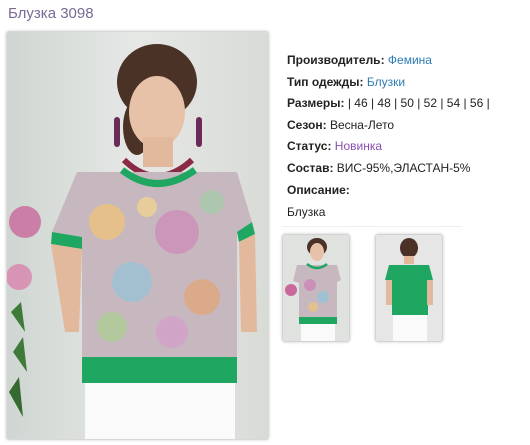 Image resolution: width=530 pixels, height=445 pixels. I want to click on description-text: Блузка, so click(306, 212).